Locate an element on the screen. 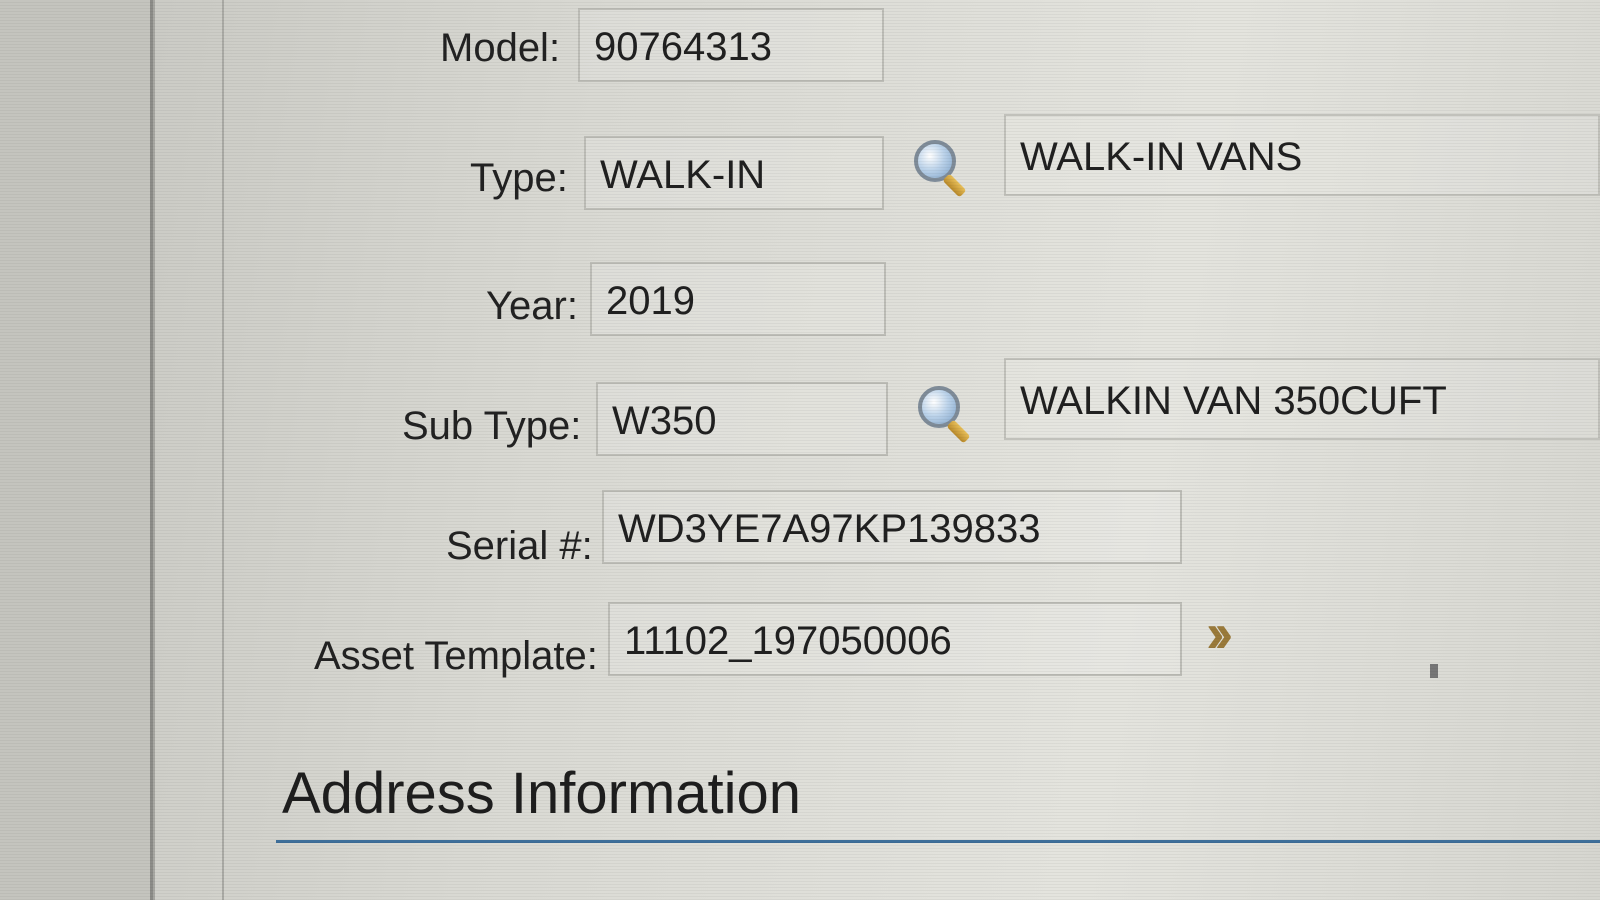 The image size is (1600, 900). sub-type-field: W350 is located at coordinates (742, 419).